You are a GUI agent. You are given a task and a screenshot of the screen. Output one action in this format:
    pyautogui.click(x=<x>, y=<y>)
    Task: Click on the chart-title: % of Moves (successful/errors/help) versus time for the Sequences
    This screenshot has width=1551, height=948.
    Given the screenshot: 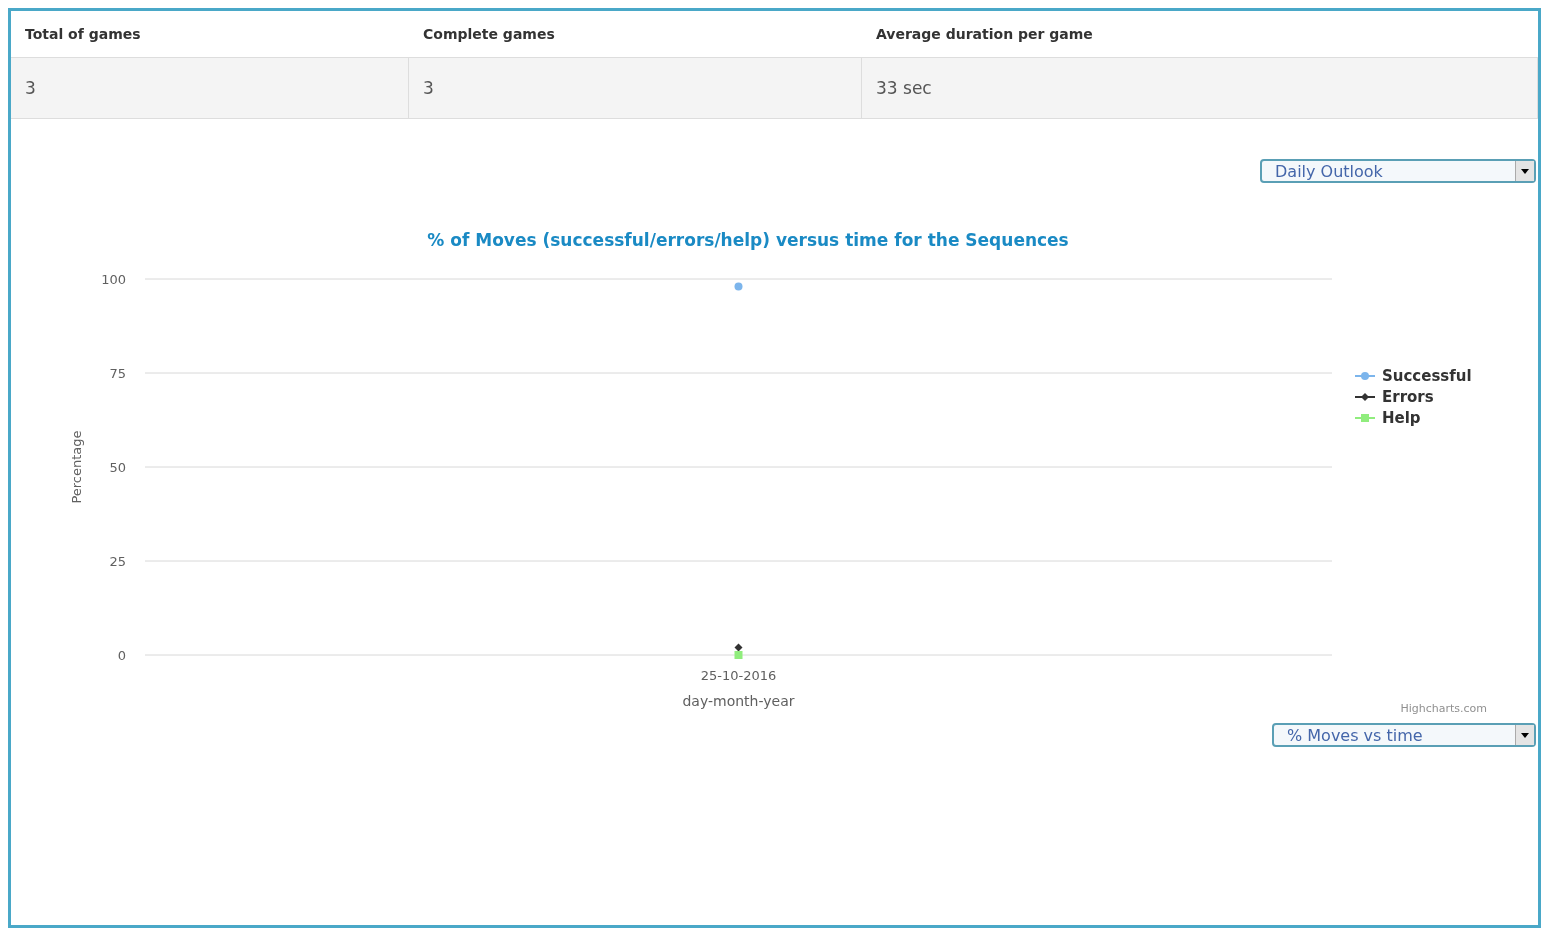 What is the action you would take?
    pyautogui.click(x=748, y=240)
    